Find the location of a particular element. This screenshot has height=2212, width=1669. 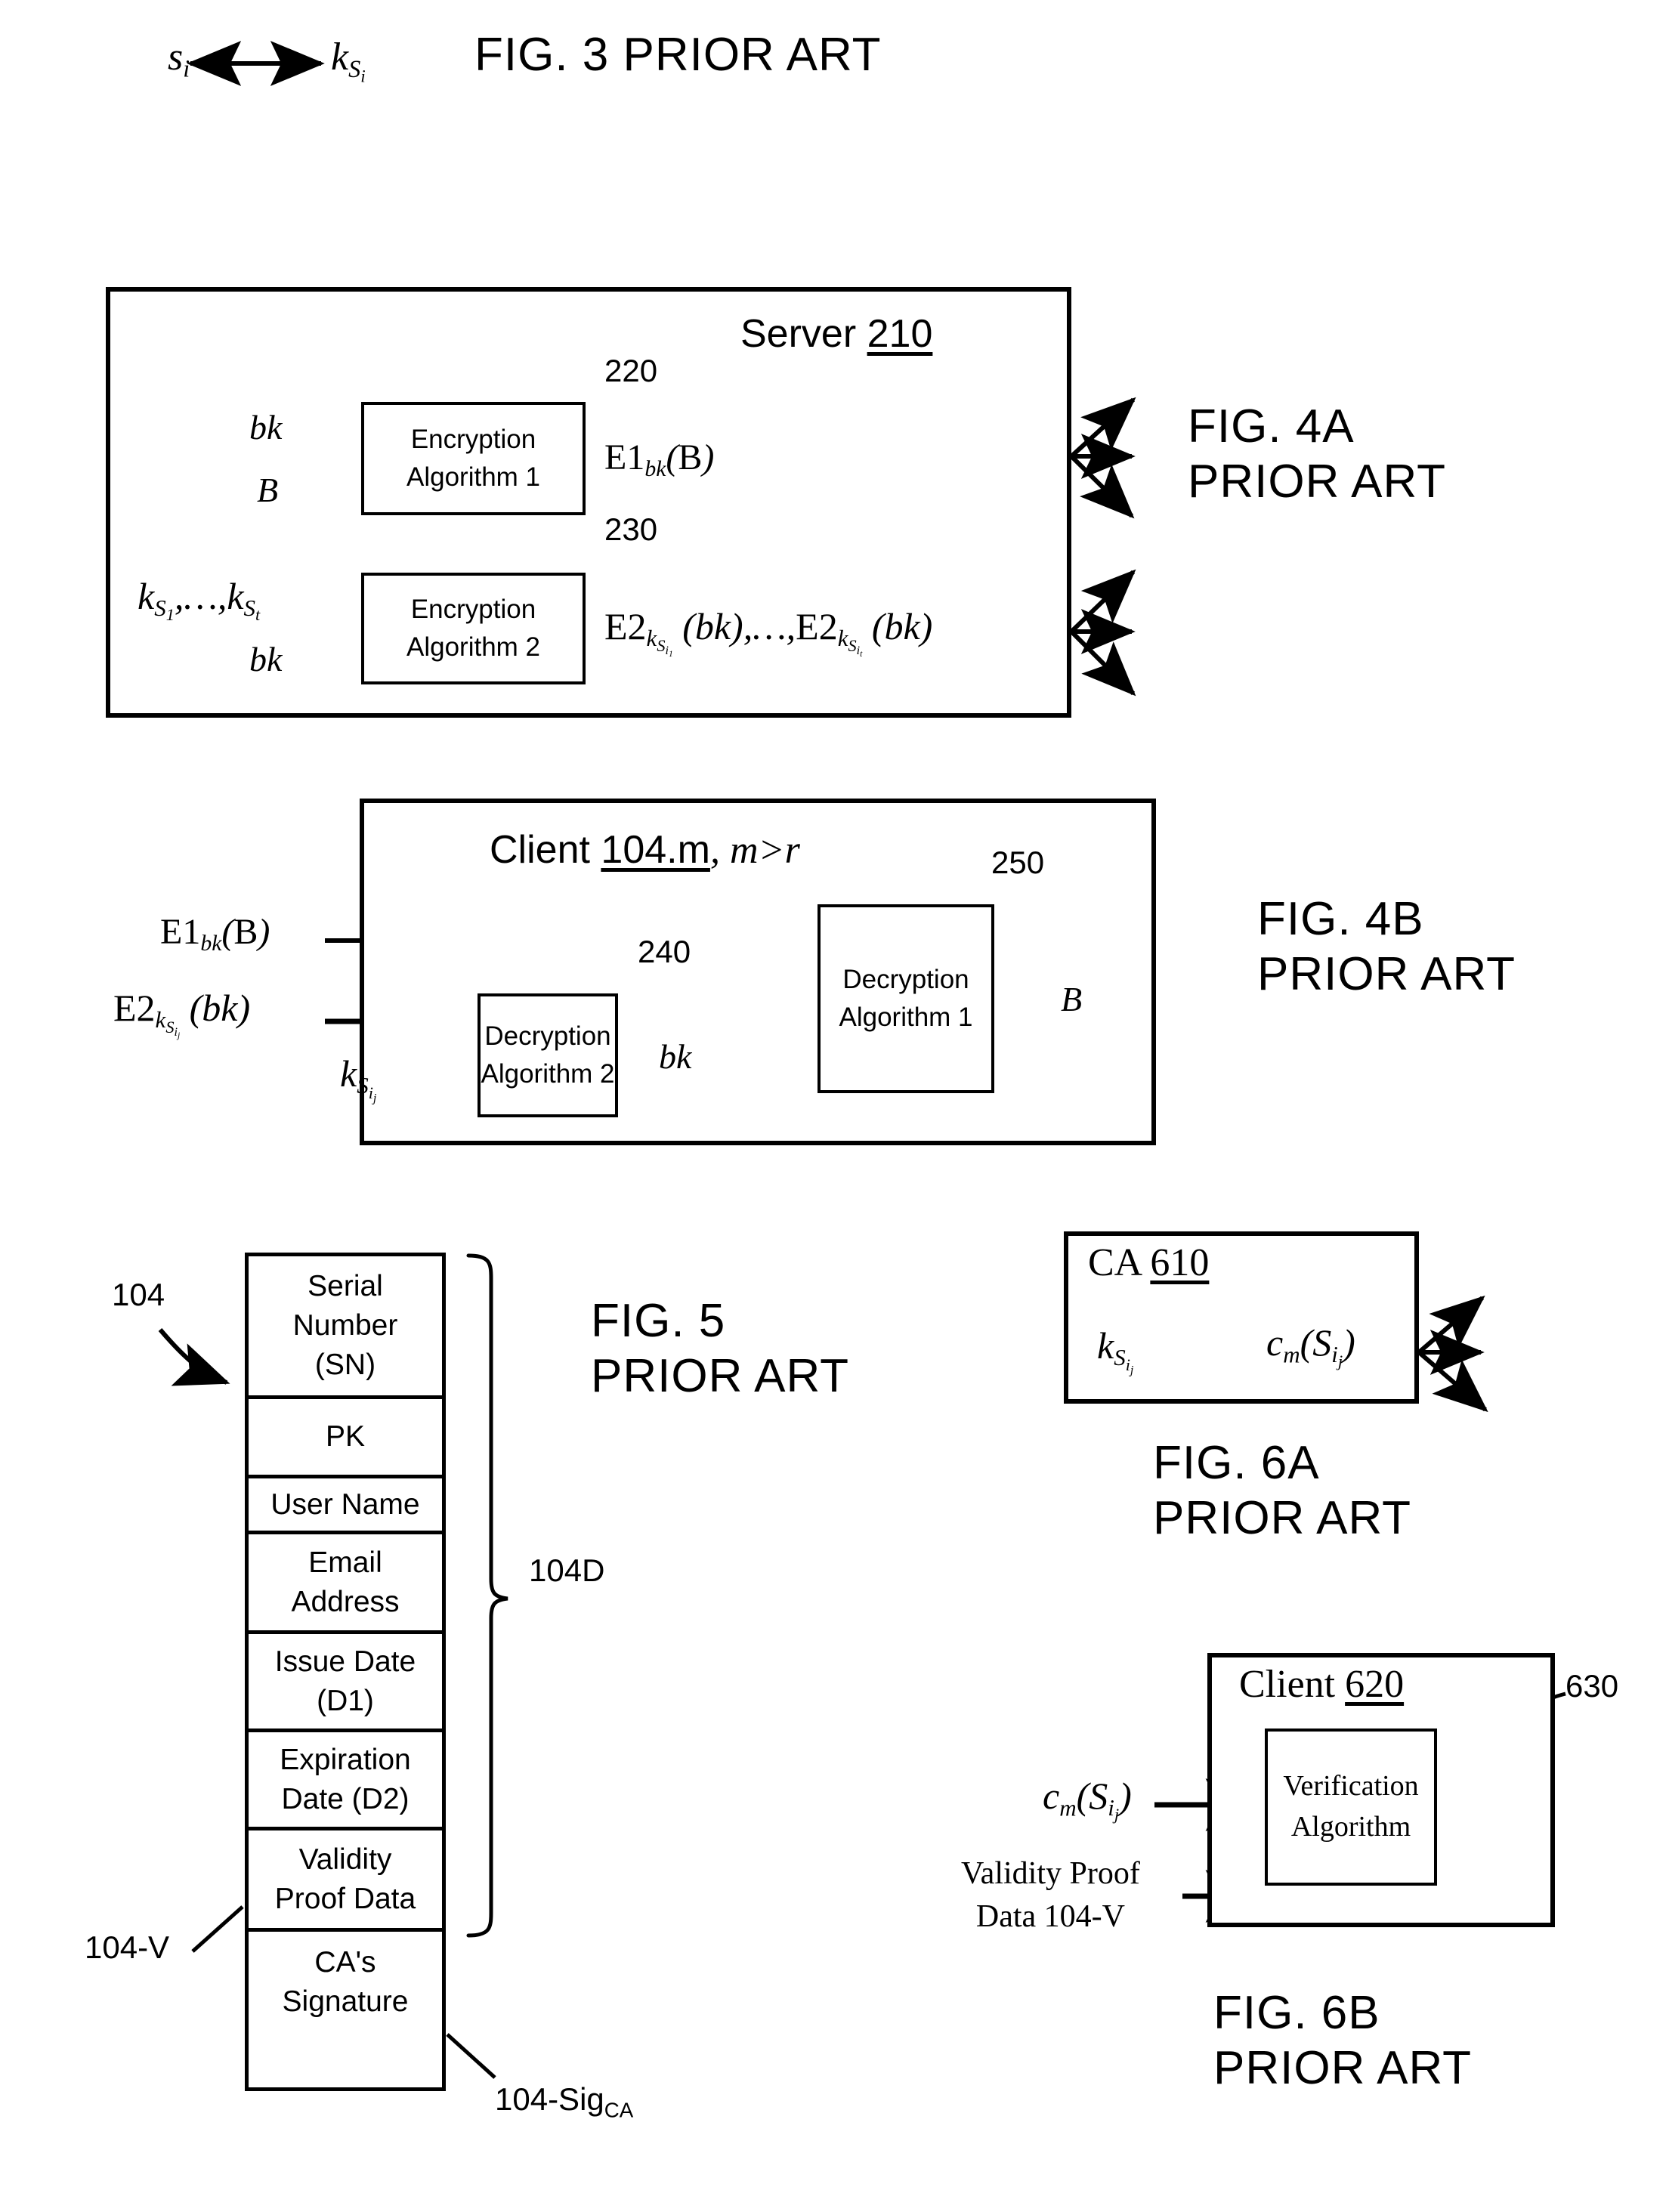

server-ref-210: 210 is located at coordinates (900, 334).